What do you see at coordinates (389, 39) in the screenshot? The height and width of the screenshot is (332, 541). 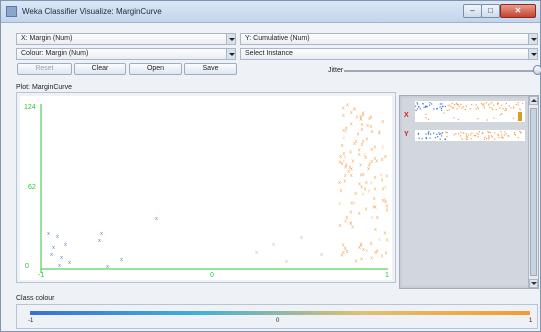 I see `y-axis-select: Y: Cumulative (Num)` at bounding box center [389, 39].